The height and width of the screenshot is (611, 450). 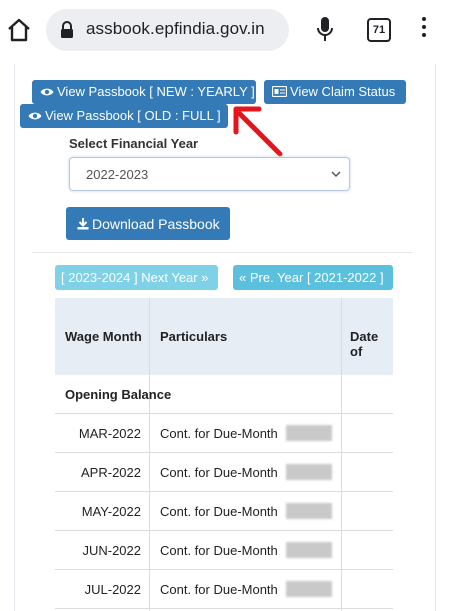 What do you see at coordinates (194, 336) in the screenshot?
I see `column-header-particulars: Particulars` at bounding box center [194, 336].